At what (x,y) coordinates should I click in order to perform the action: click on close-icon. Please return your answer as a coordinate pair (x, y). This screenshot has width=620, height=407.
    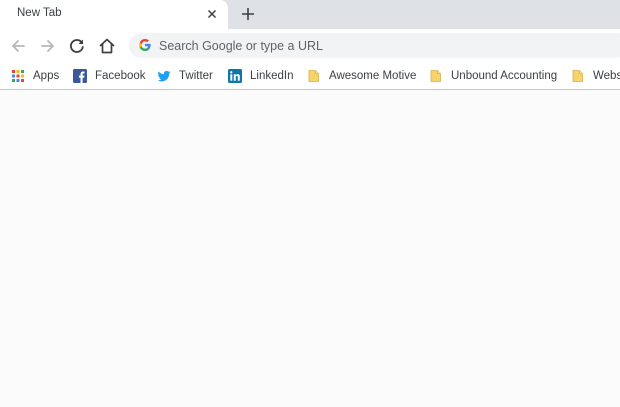
    Looking at the image, I should click on (212, 14).